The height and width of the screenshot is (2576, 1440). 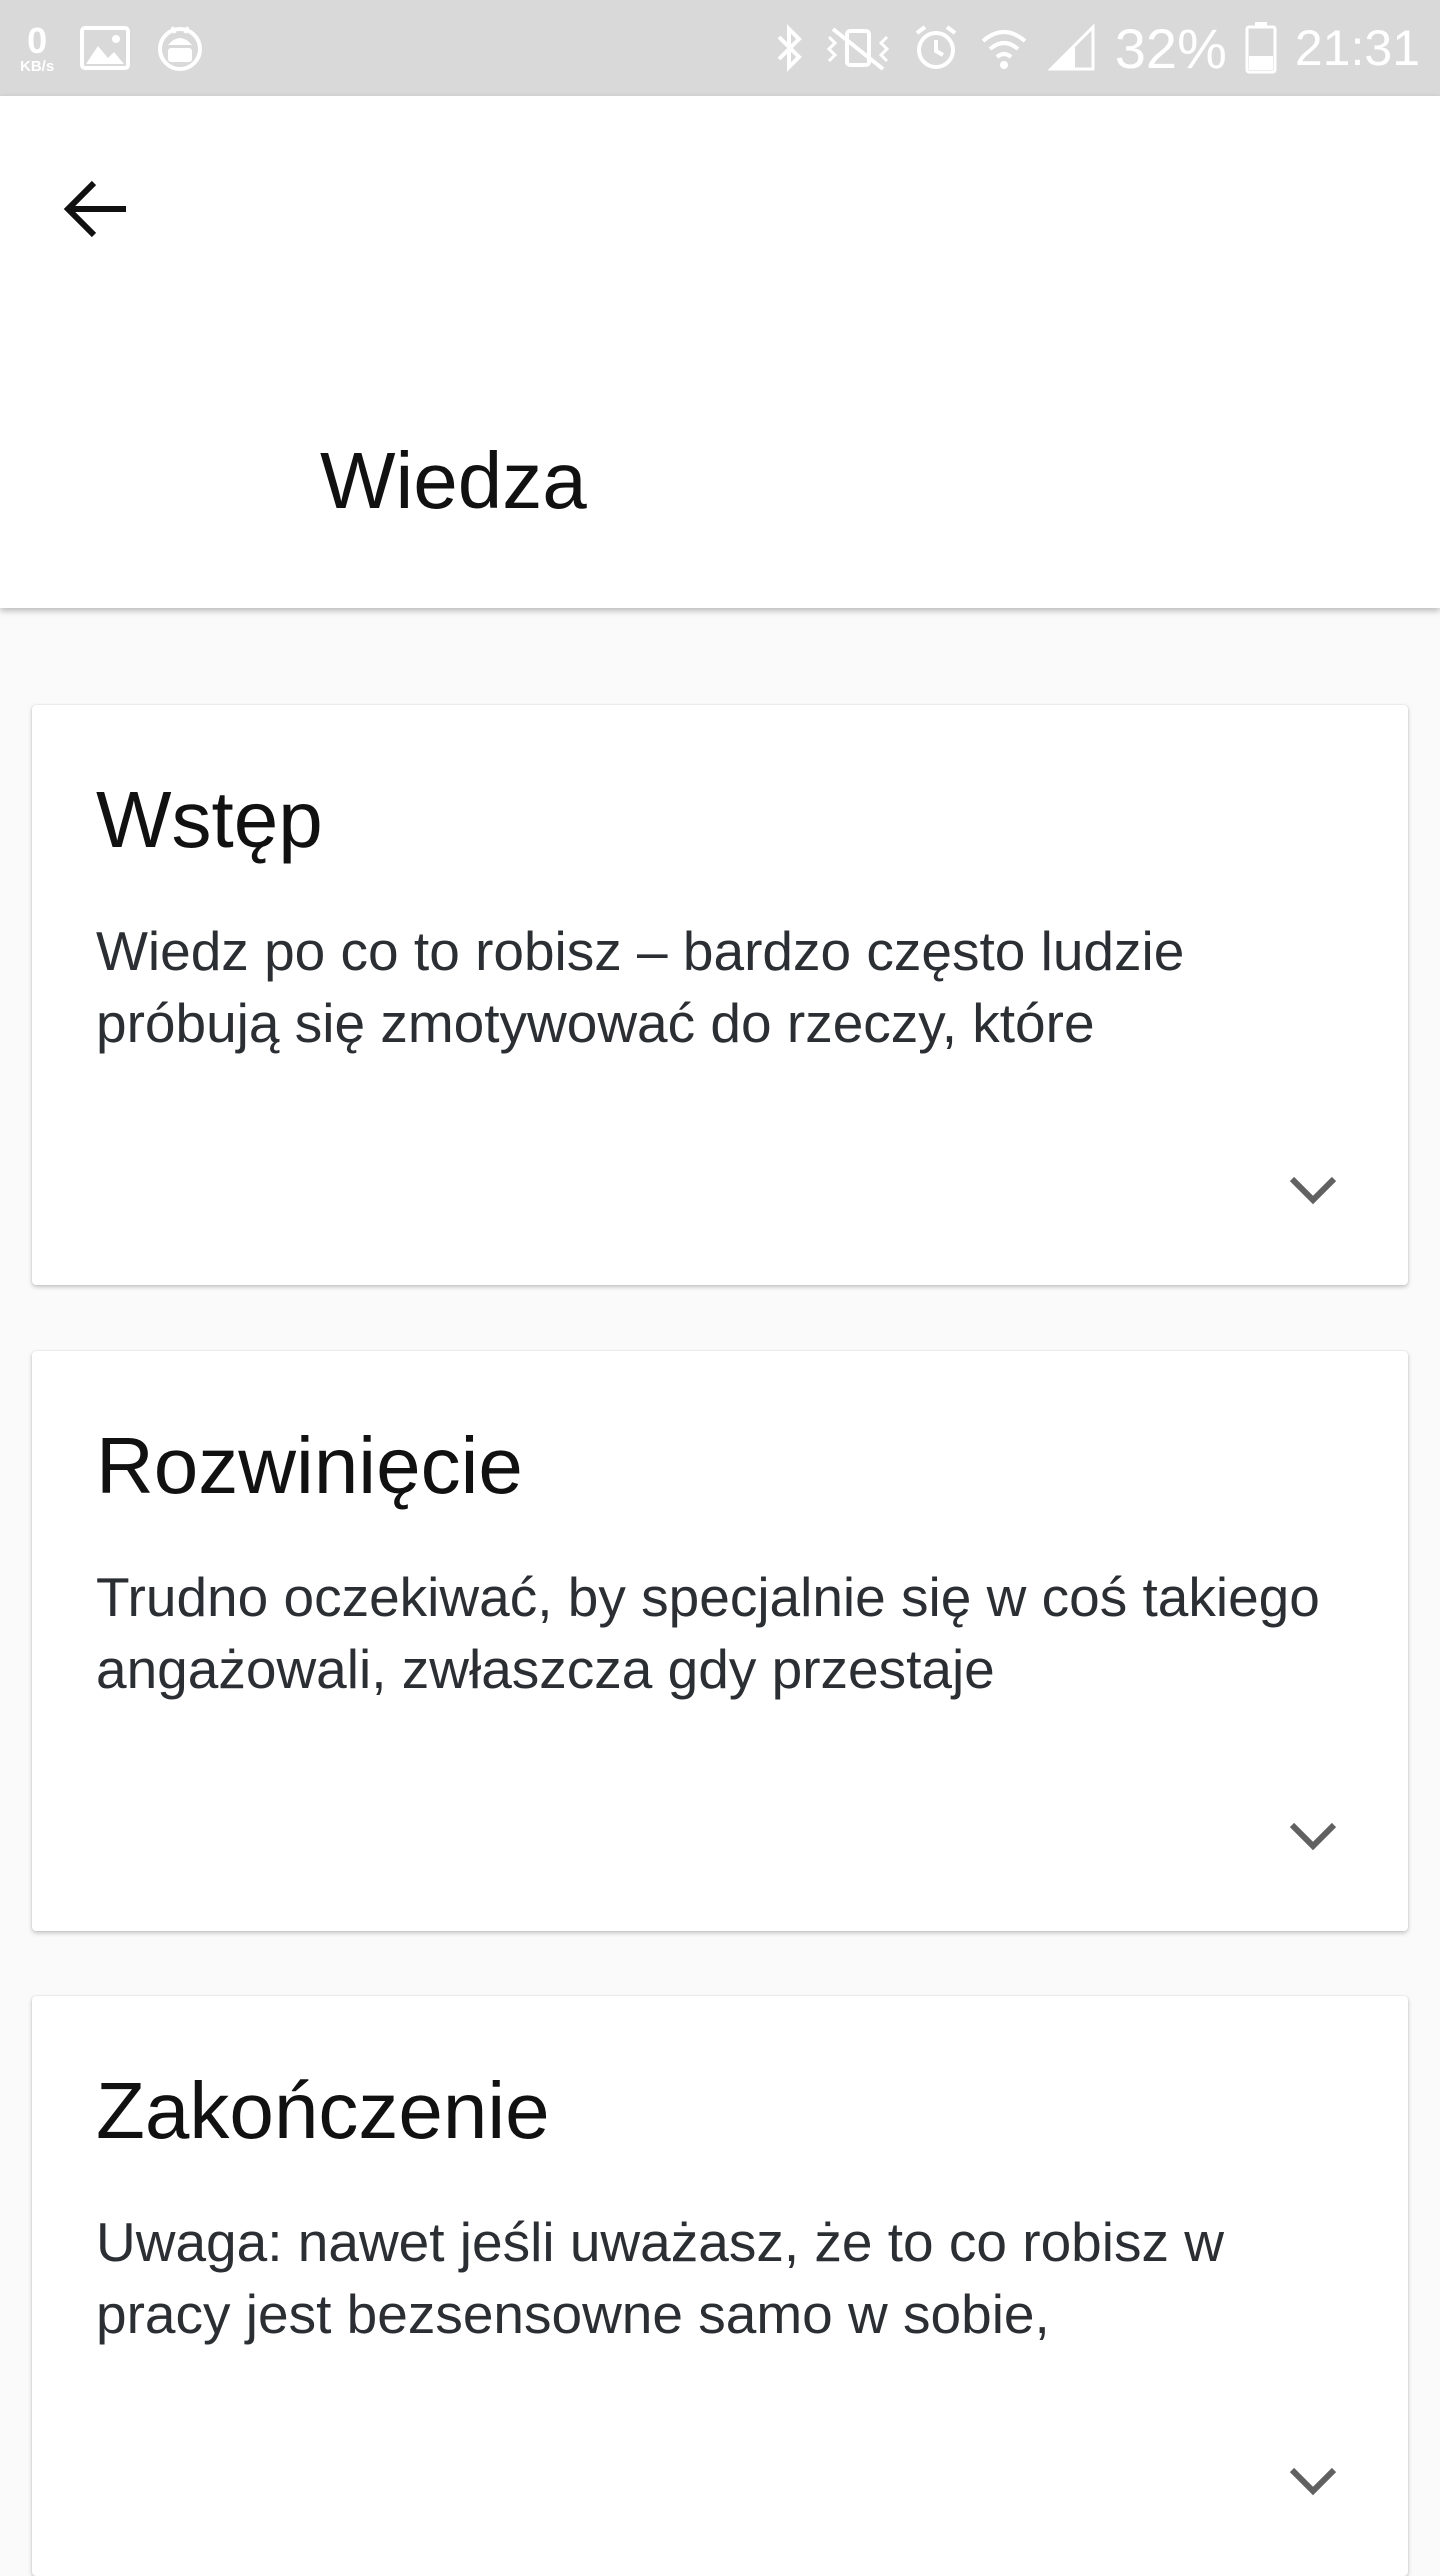 I want to click on network-speed: 0 KB/s, so click(x=37, y=47).